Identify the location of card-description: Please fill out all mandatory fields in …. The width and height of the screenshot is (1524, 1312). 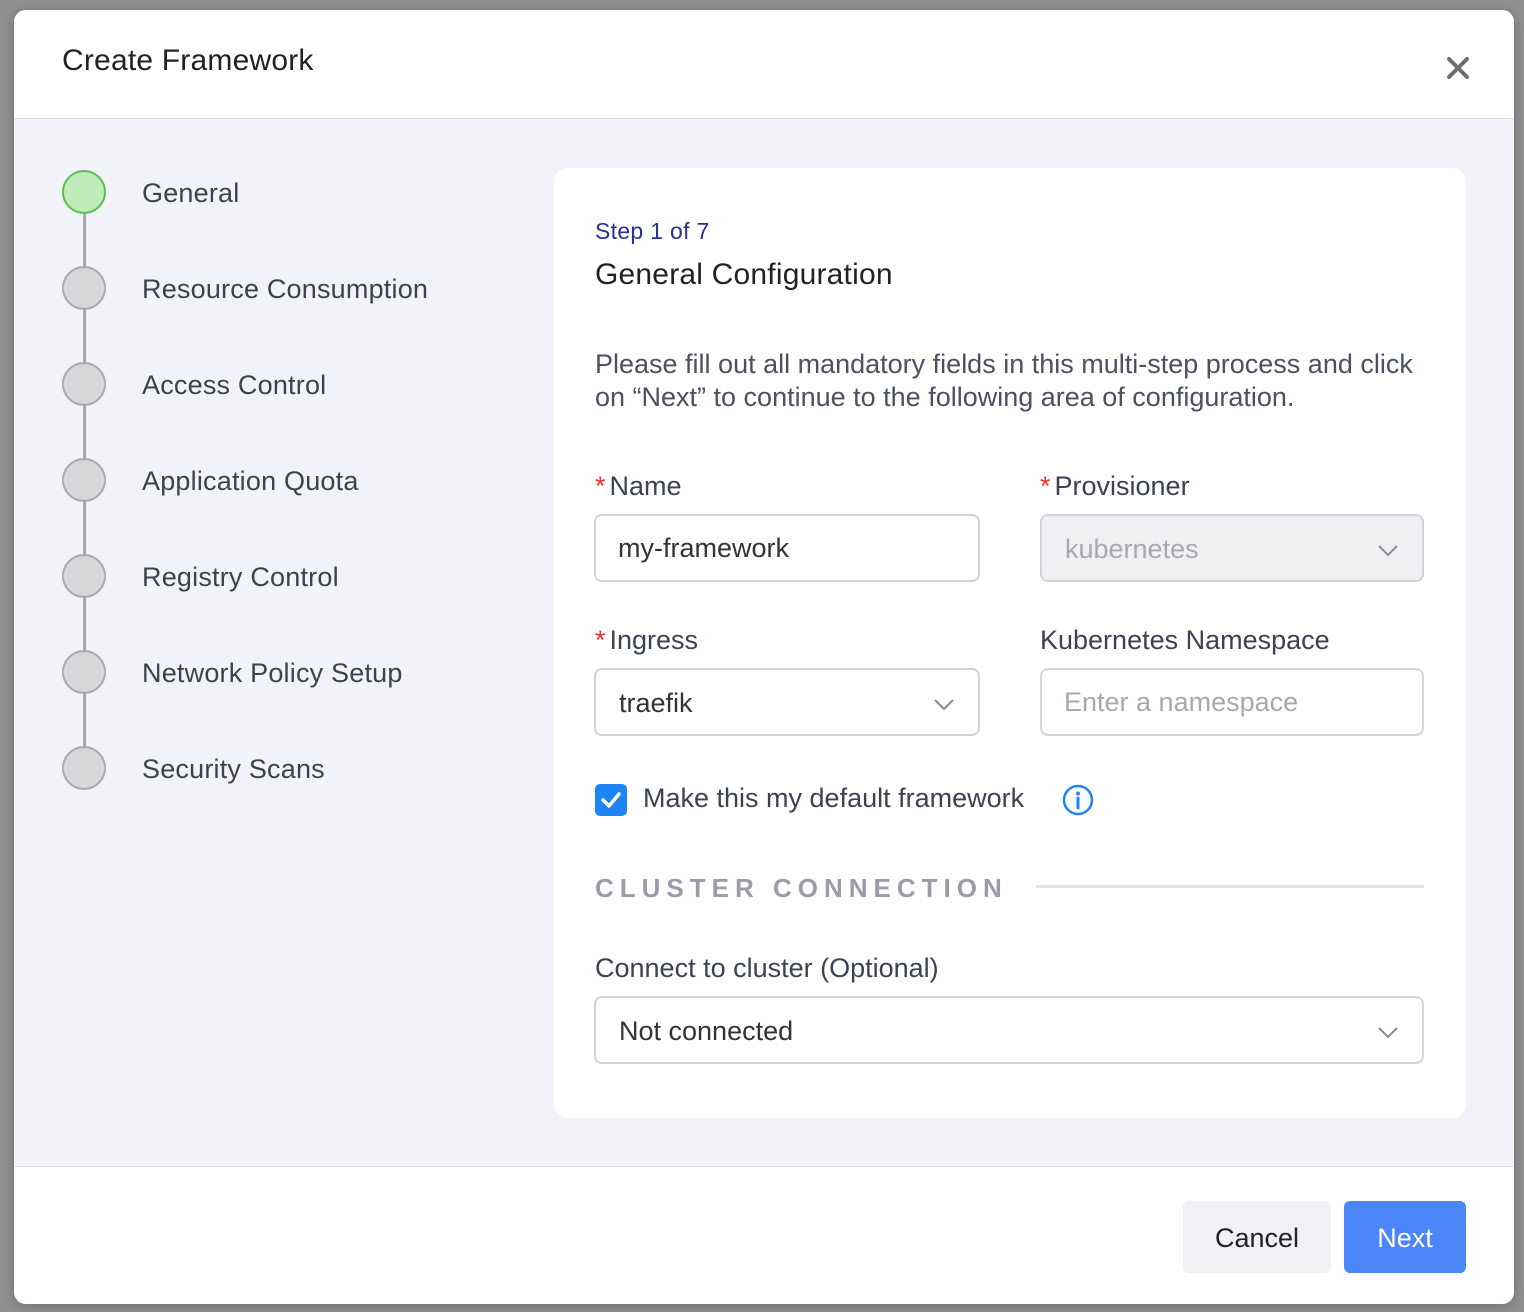
(1004, 380).